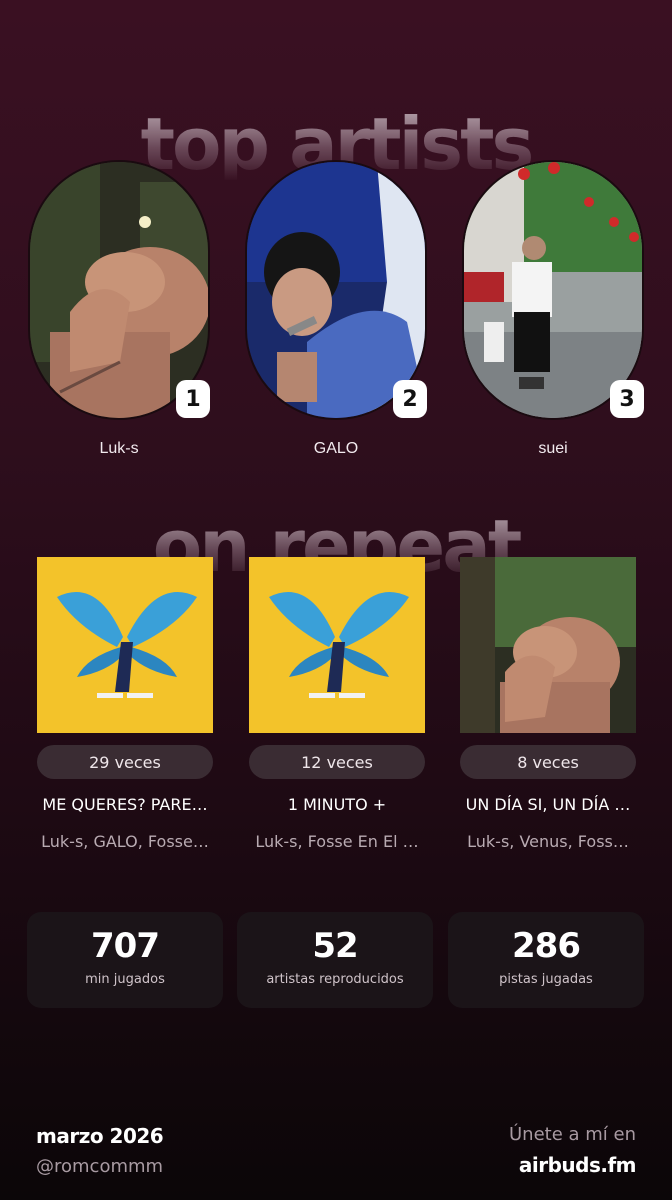  What do you see at coordinates (410, 399) in the screenshot?
I see `rank-badge: 2` at bounding box center [410, 399].